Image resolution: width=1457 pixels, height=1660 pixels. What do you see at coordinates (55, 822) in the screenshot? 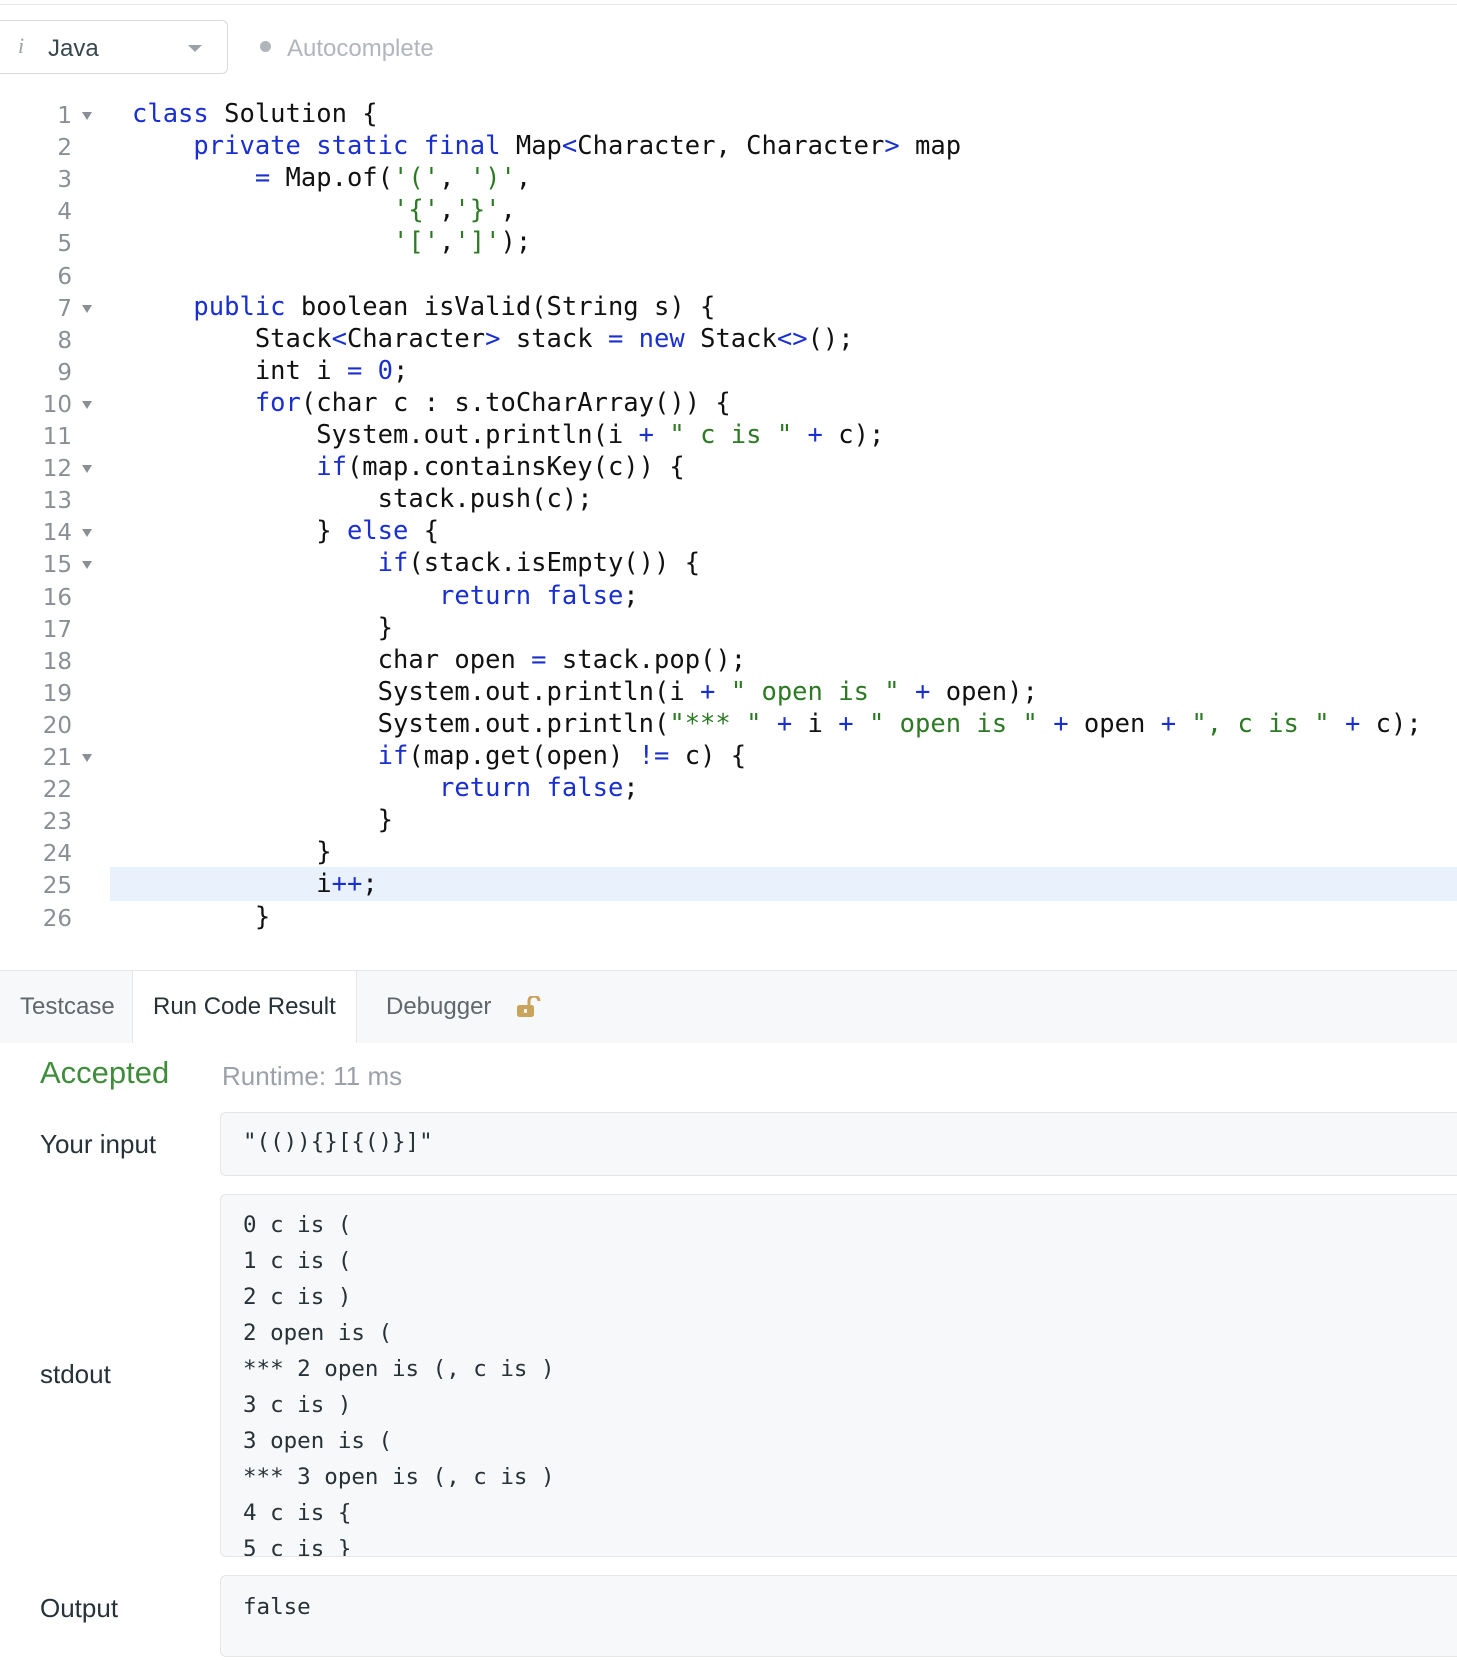
I see `line-number: 23` at bounding box center [55, 822].